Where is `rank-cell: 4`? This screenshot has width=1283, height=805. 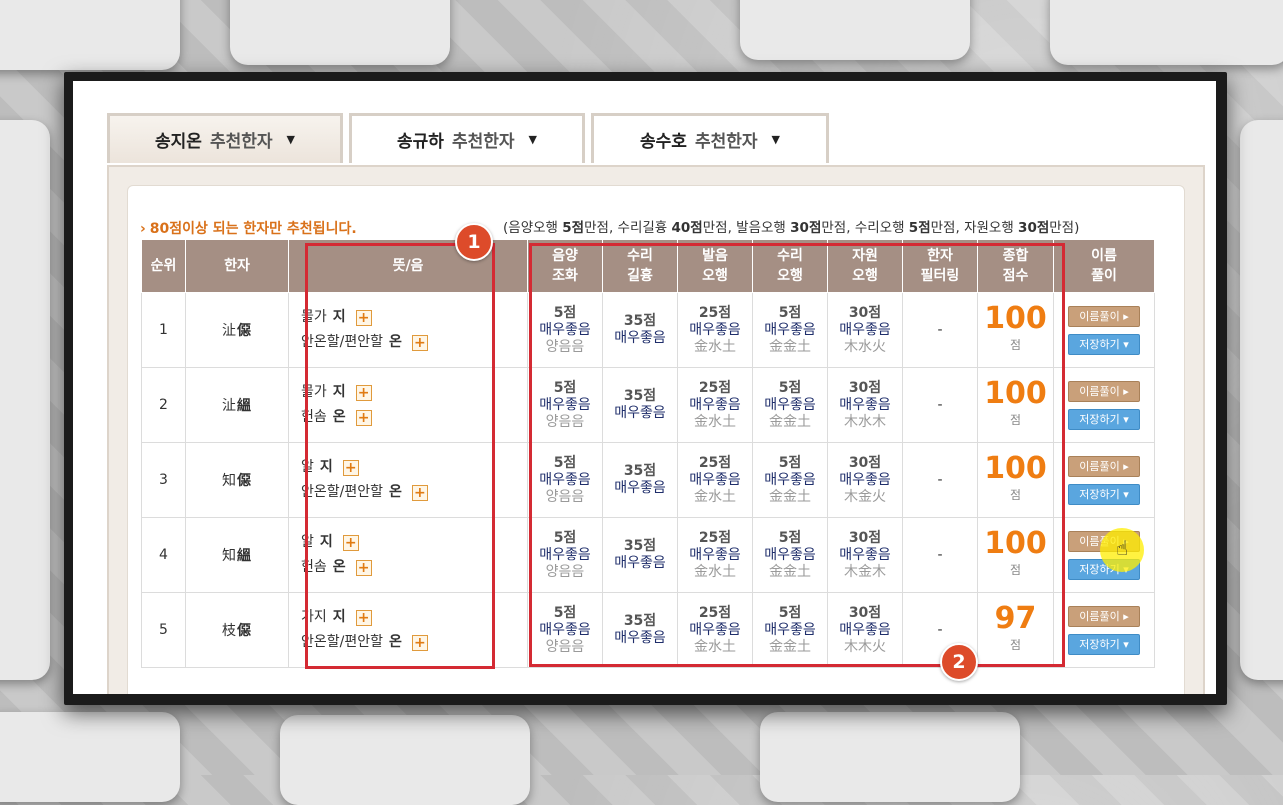 rank-cell: 4 is located at coordinates (163, 555).